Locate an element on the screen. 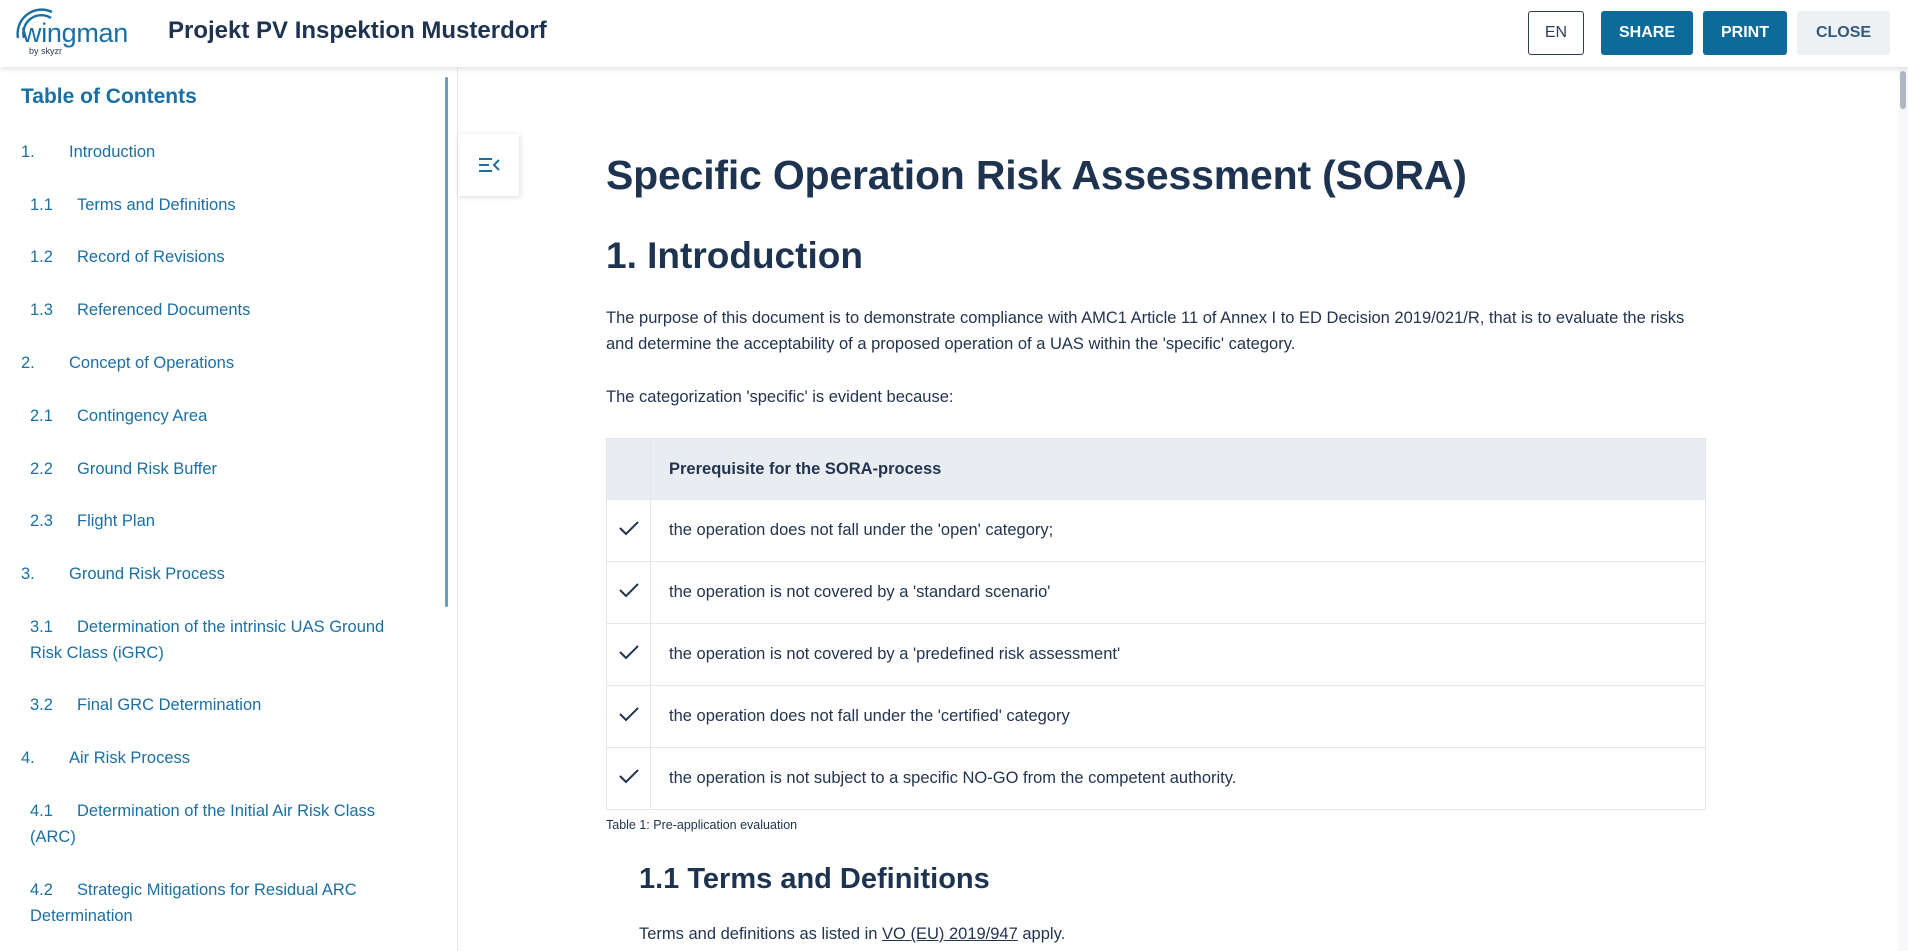 This screenshot has height=951, width=1908. table-header-empty is located at coordinates (628, 469).